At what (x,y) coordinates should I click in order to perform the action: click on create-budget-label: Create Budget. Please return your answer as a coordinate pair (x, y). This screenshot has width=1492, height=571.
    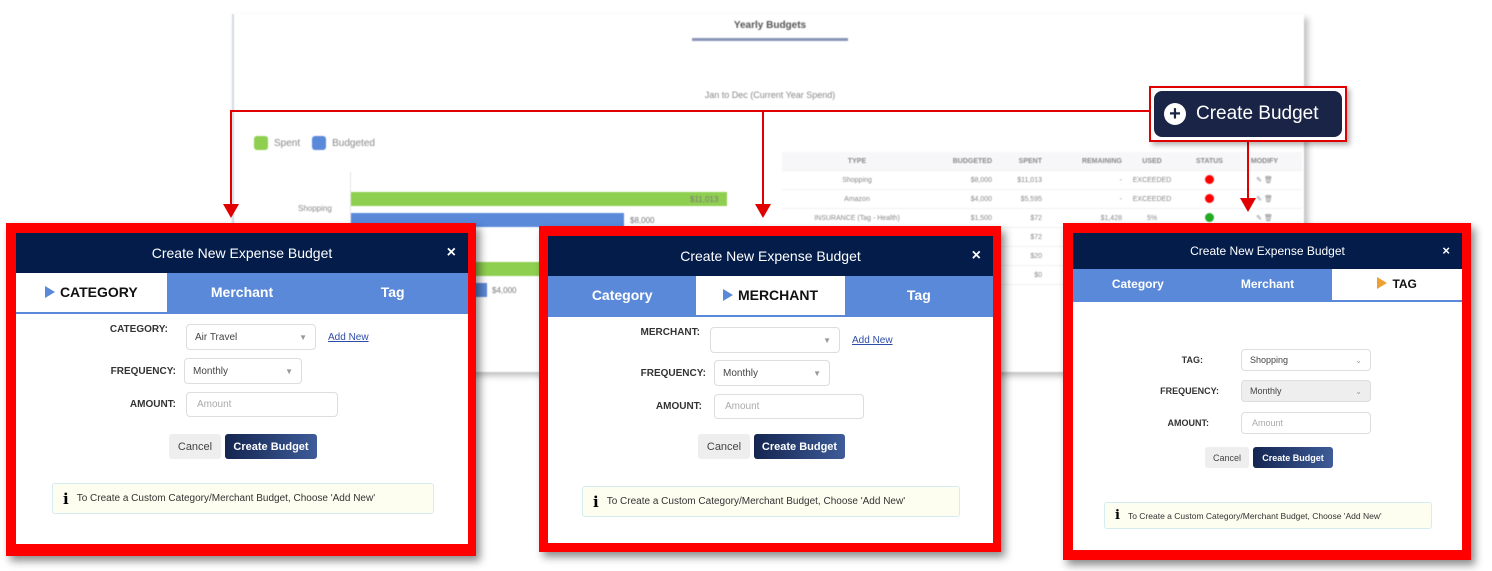
    Looking at the image, I should click on (1257, 113).